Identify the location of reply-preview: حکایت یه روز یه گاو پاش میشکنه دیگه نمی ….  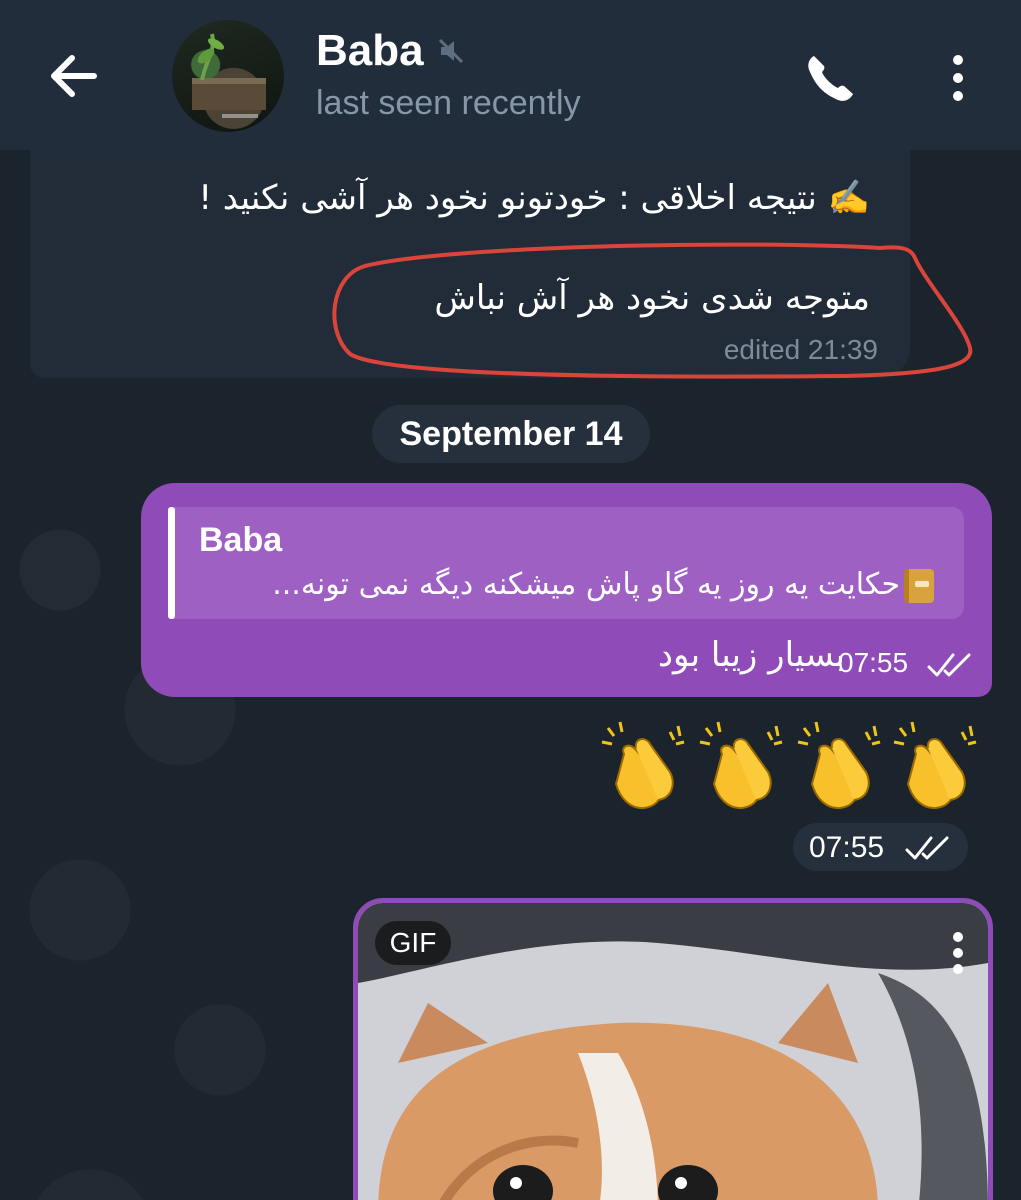
(564, 585).